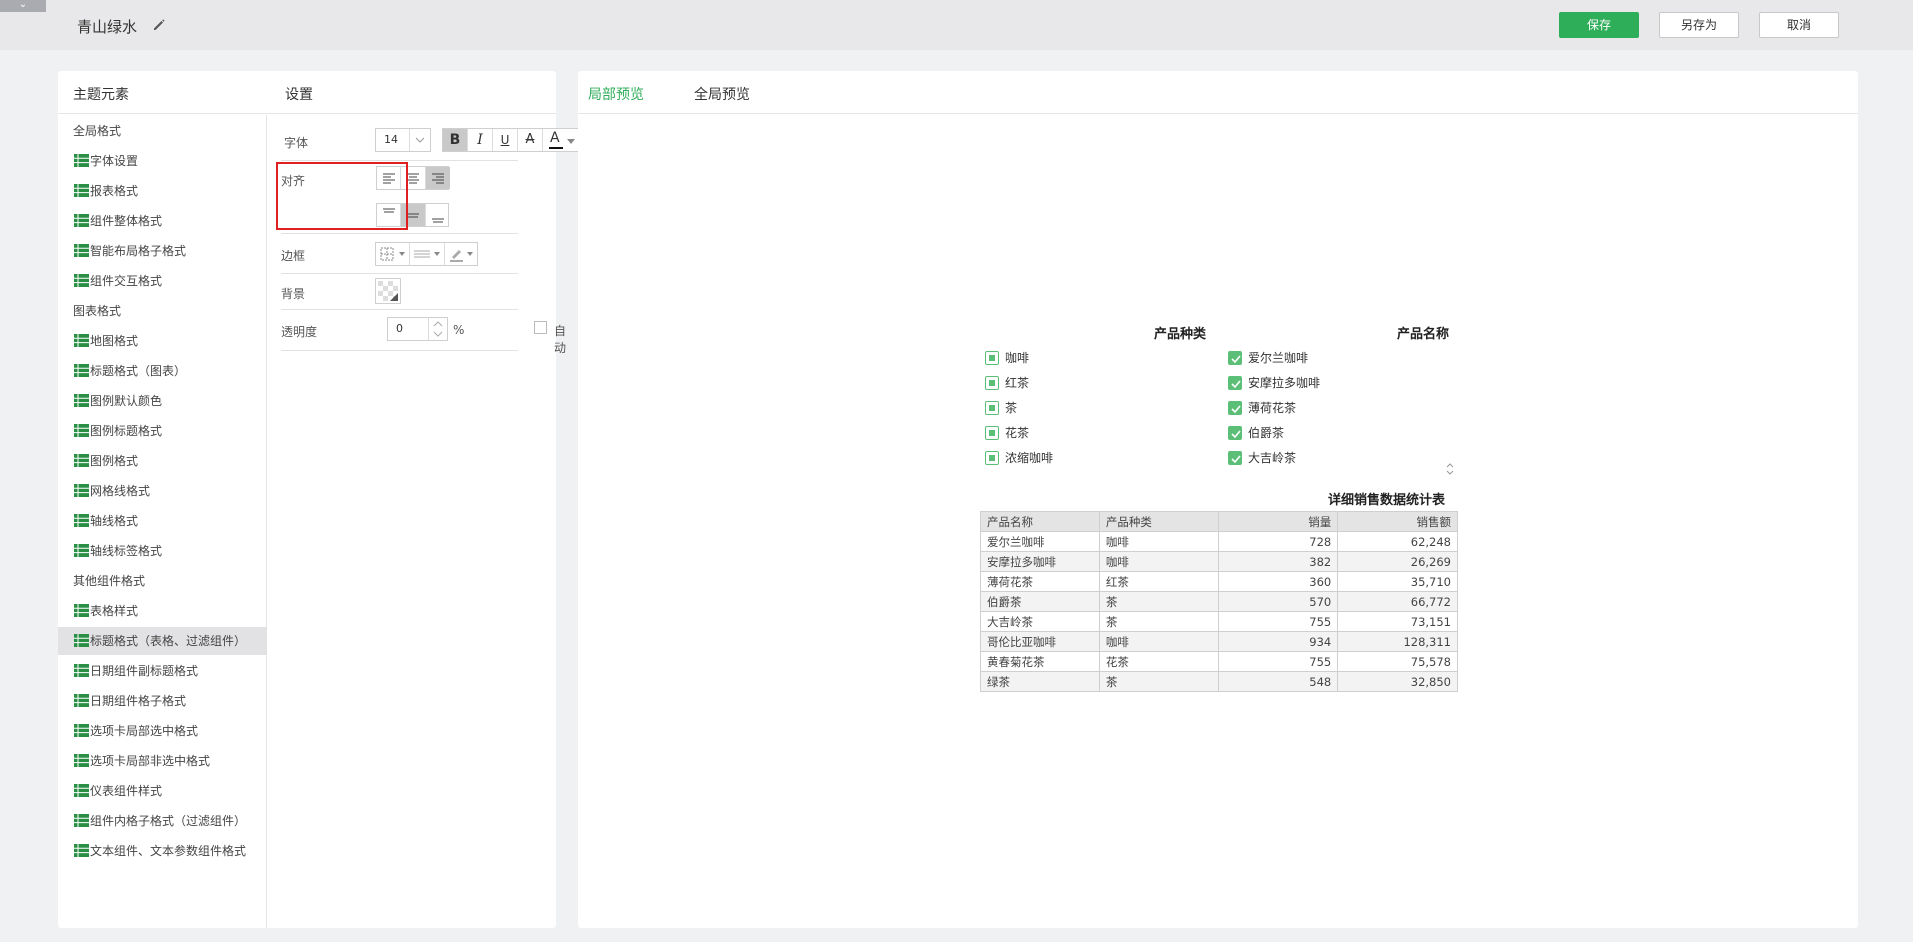 This screenshot has width=1913, height=942. I want to click on element-item: 组件整体格式, so click(162, 221).